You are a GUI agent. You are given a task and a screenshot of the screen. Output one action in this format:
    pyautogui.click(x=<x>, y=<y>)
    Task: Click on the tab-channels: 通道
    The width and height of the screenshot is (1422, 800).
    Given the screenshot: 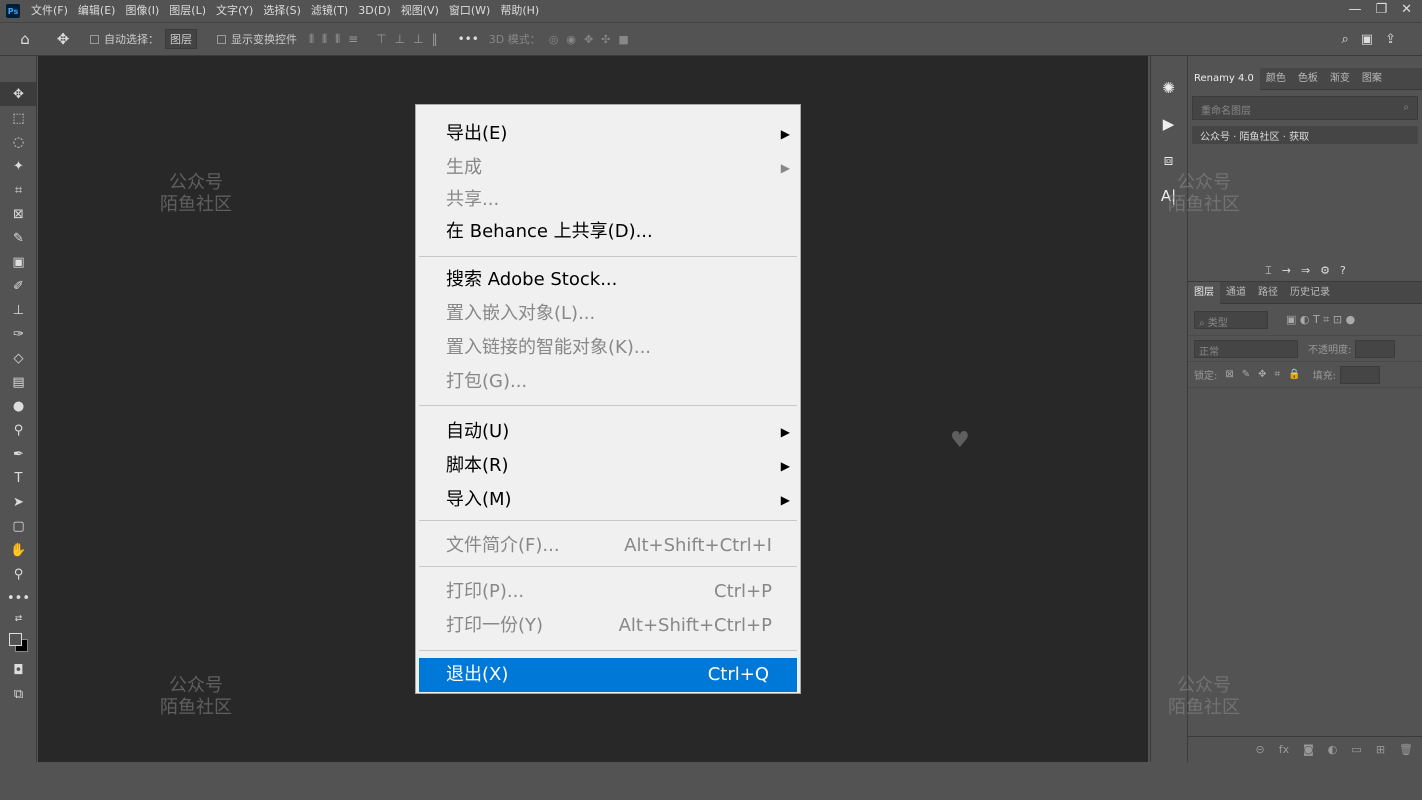 What is the action you would take?
    pyautogui.click(x=1236, y=293)
    